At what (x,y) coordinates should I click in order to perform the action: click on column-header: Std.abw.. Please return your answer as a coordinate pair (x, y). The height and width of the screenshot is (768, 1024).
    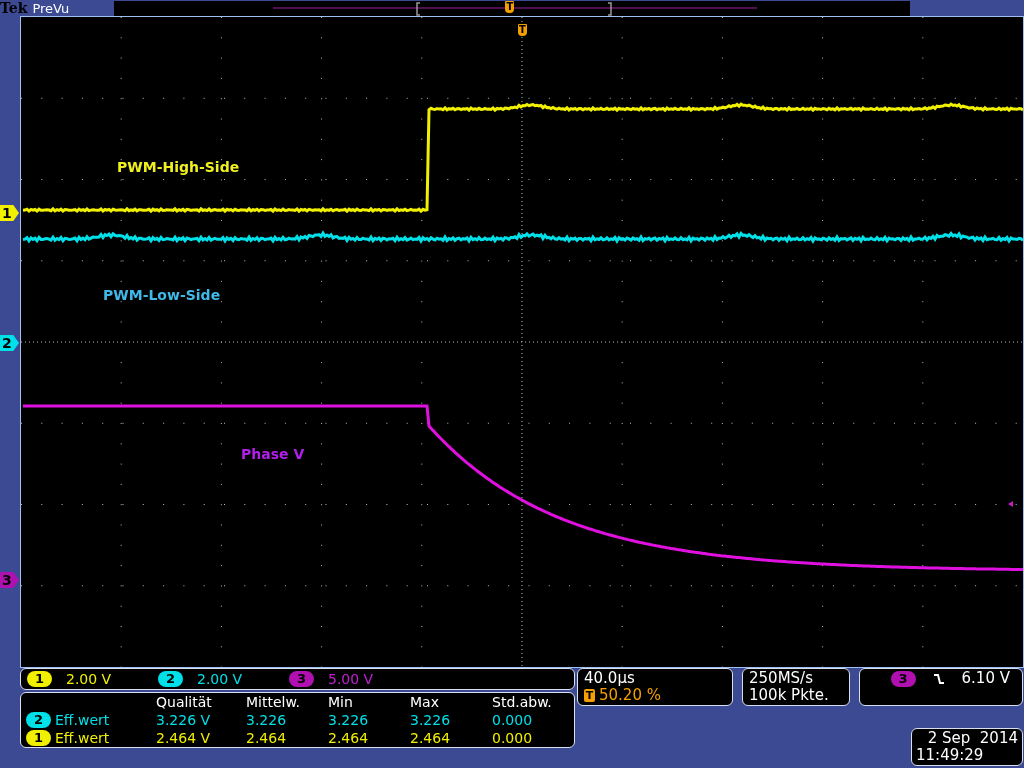
    Looking at the image, I should click on (522, 702).